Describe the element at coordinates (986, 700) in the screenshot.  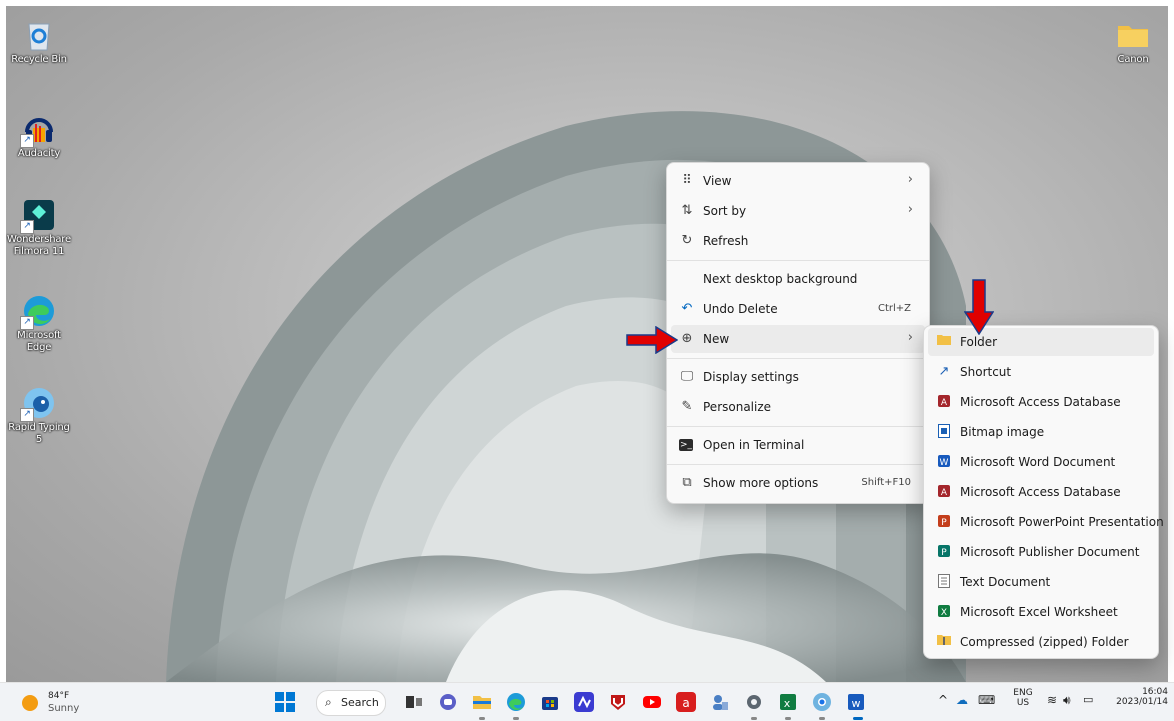
I see `keyboard-icon: ⌨` at that location.